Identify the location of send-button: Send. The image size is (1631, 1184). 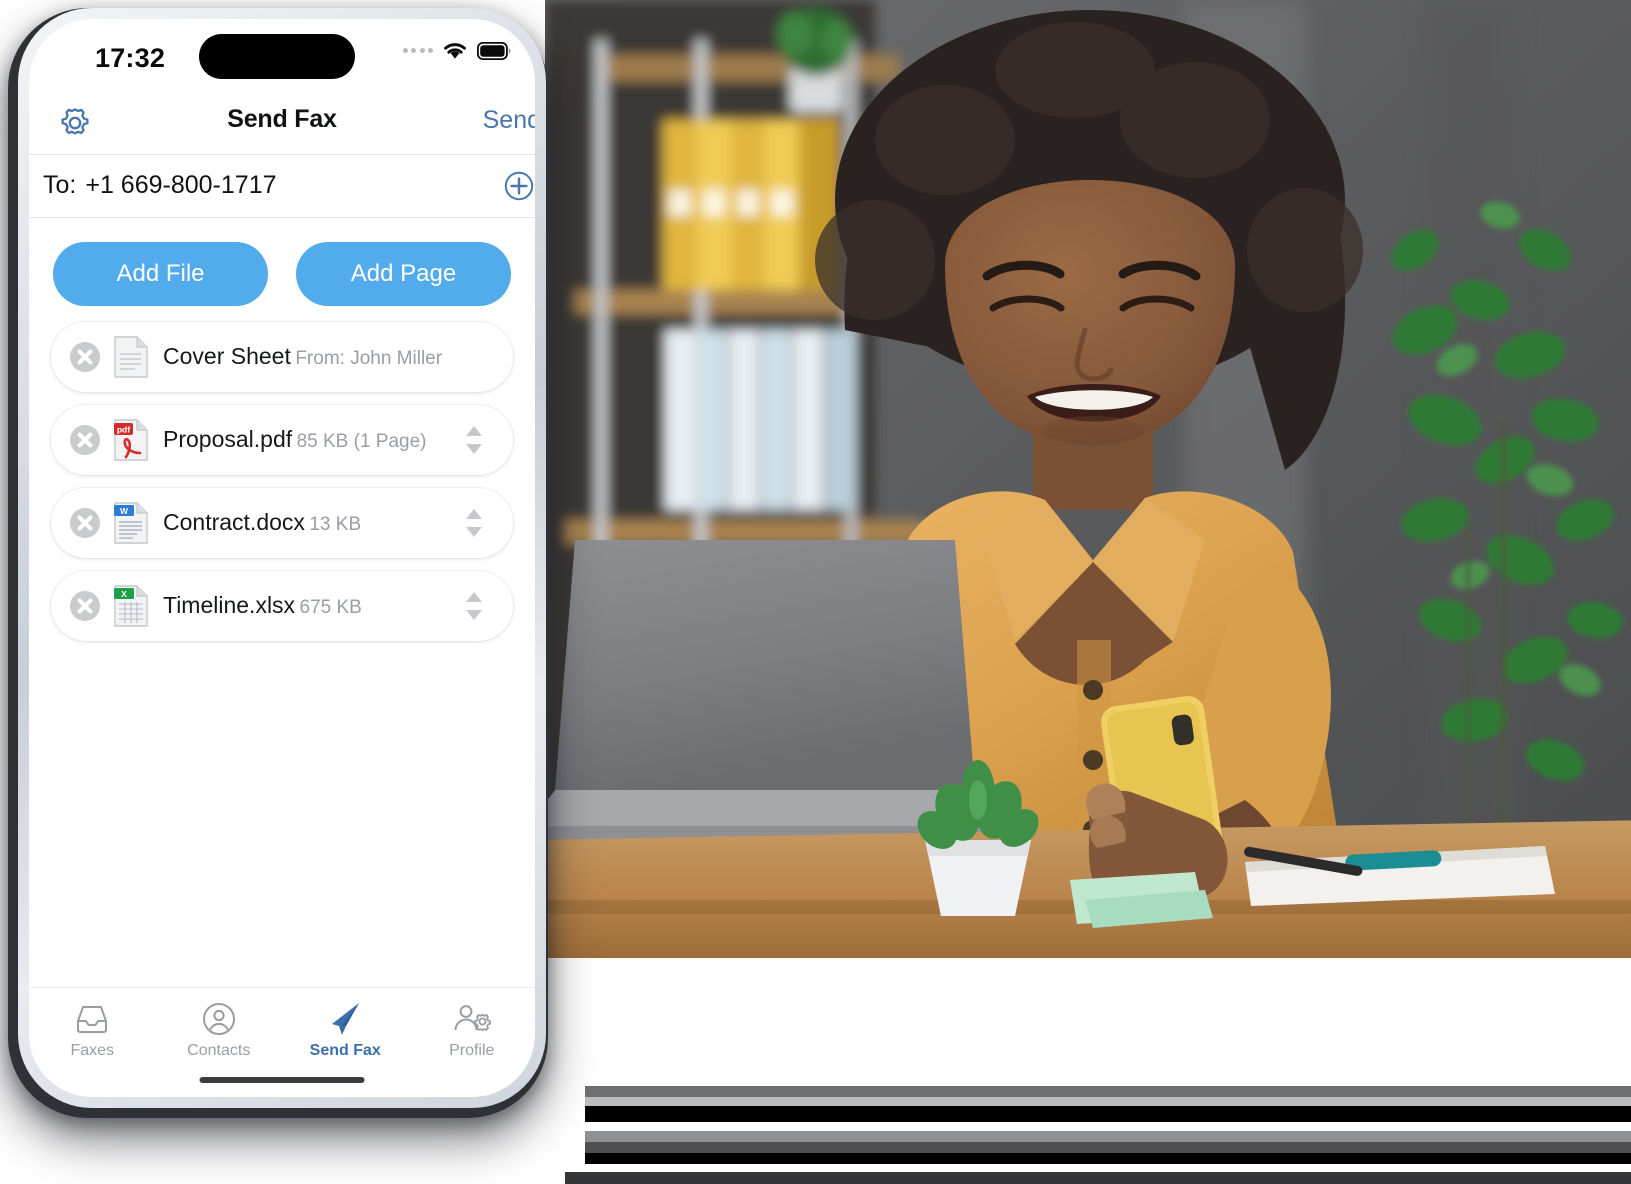
(509, 120).